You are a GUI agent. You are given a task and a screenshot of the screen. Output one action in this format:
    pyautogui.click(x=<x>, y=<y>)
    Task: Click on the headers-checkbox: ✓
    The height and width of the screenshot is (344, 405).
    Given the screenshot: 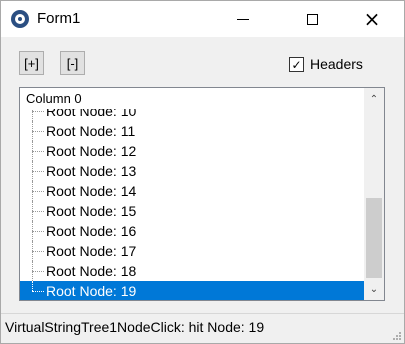 What is the action you would take?
    pyautogui.click(x=296, y=64)
    